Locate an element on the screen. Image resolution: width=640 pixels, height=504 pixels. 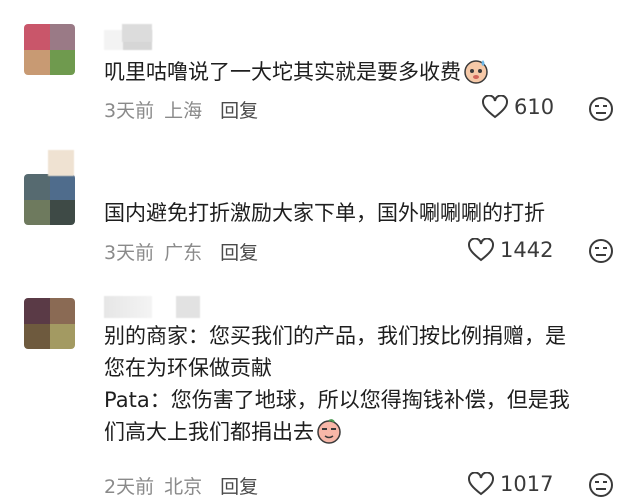
like-button: 1442 is located at coordinates (510, 250).